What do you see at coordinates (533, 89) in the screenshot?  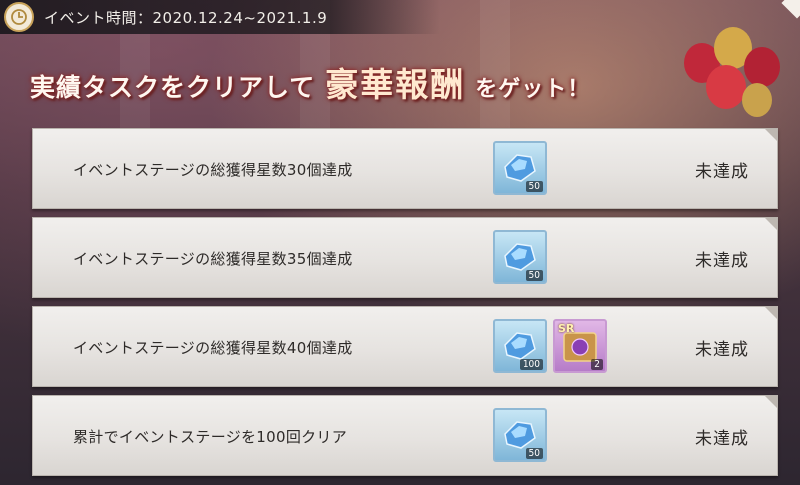 I see `banner-text-2: をゲット！` at bounding box center [533, 89].